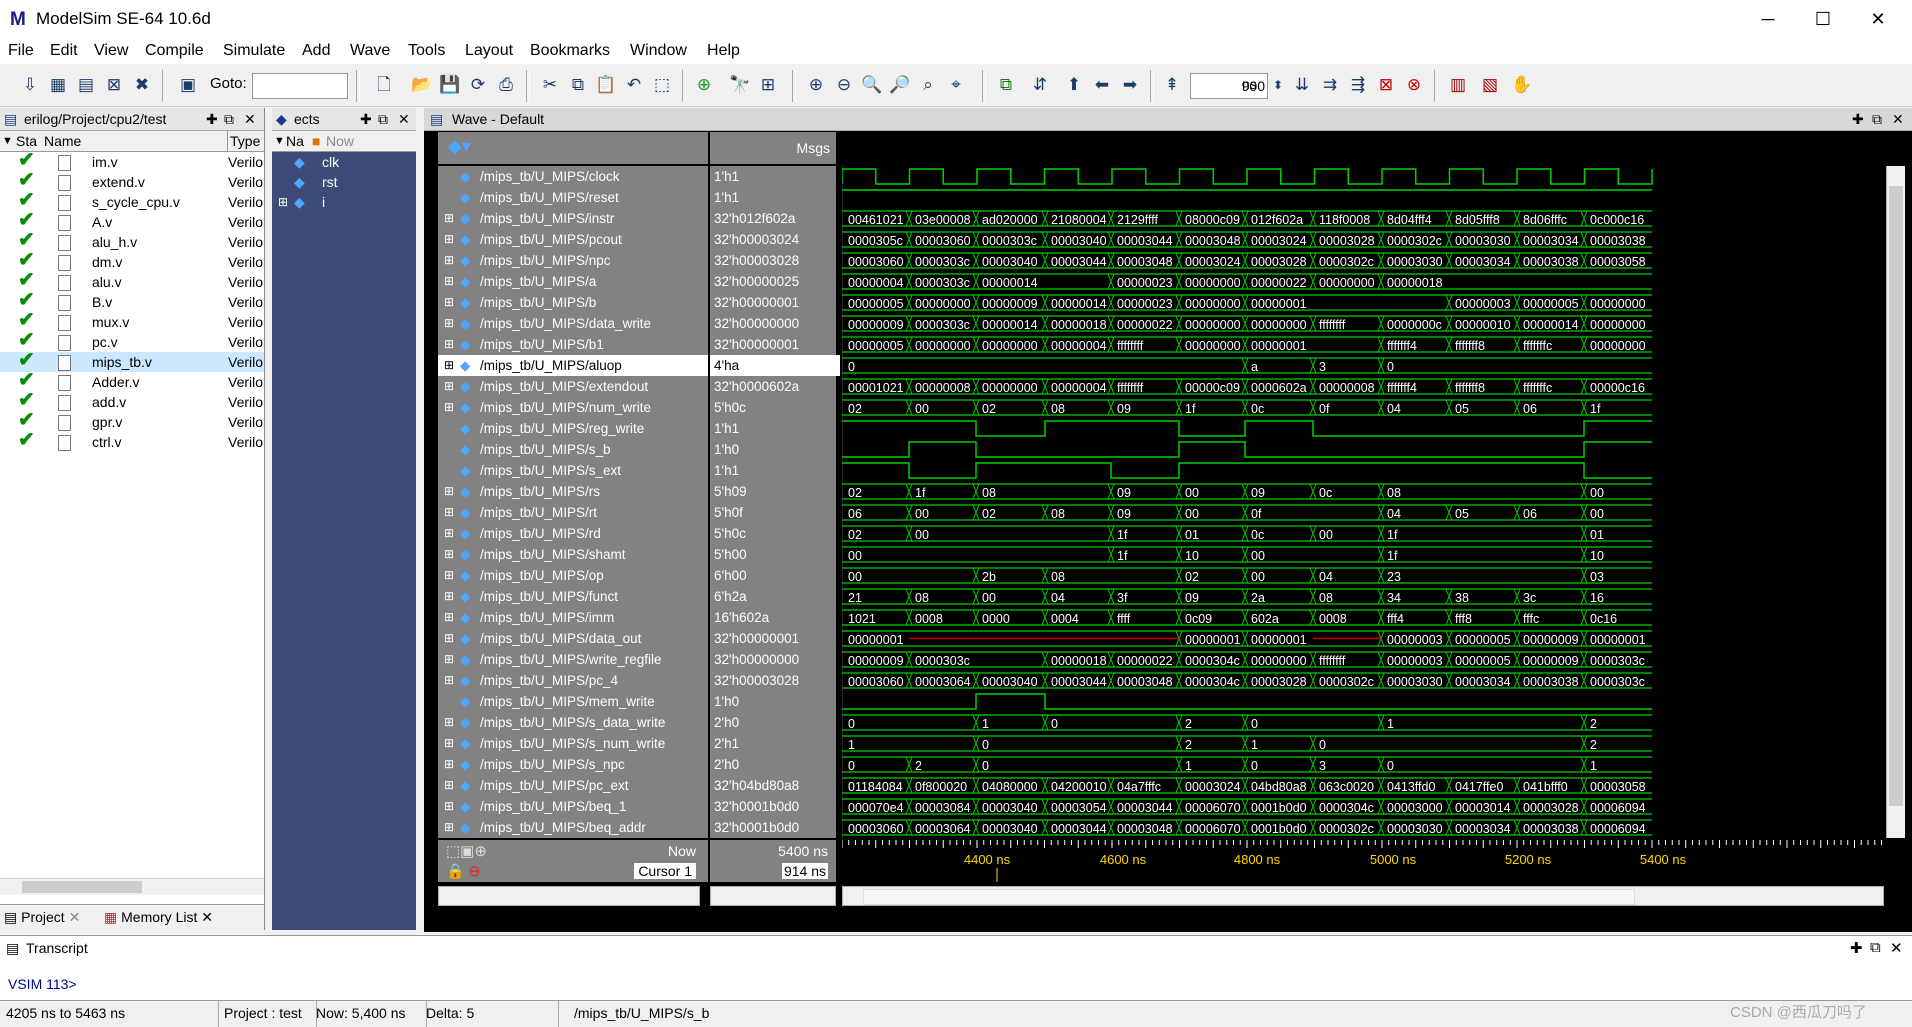  What do you see at coordinates (1358, 85) in the screenshot?
I see `run-all-icon: ⇶` at bounding box center [1358, 85].